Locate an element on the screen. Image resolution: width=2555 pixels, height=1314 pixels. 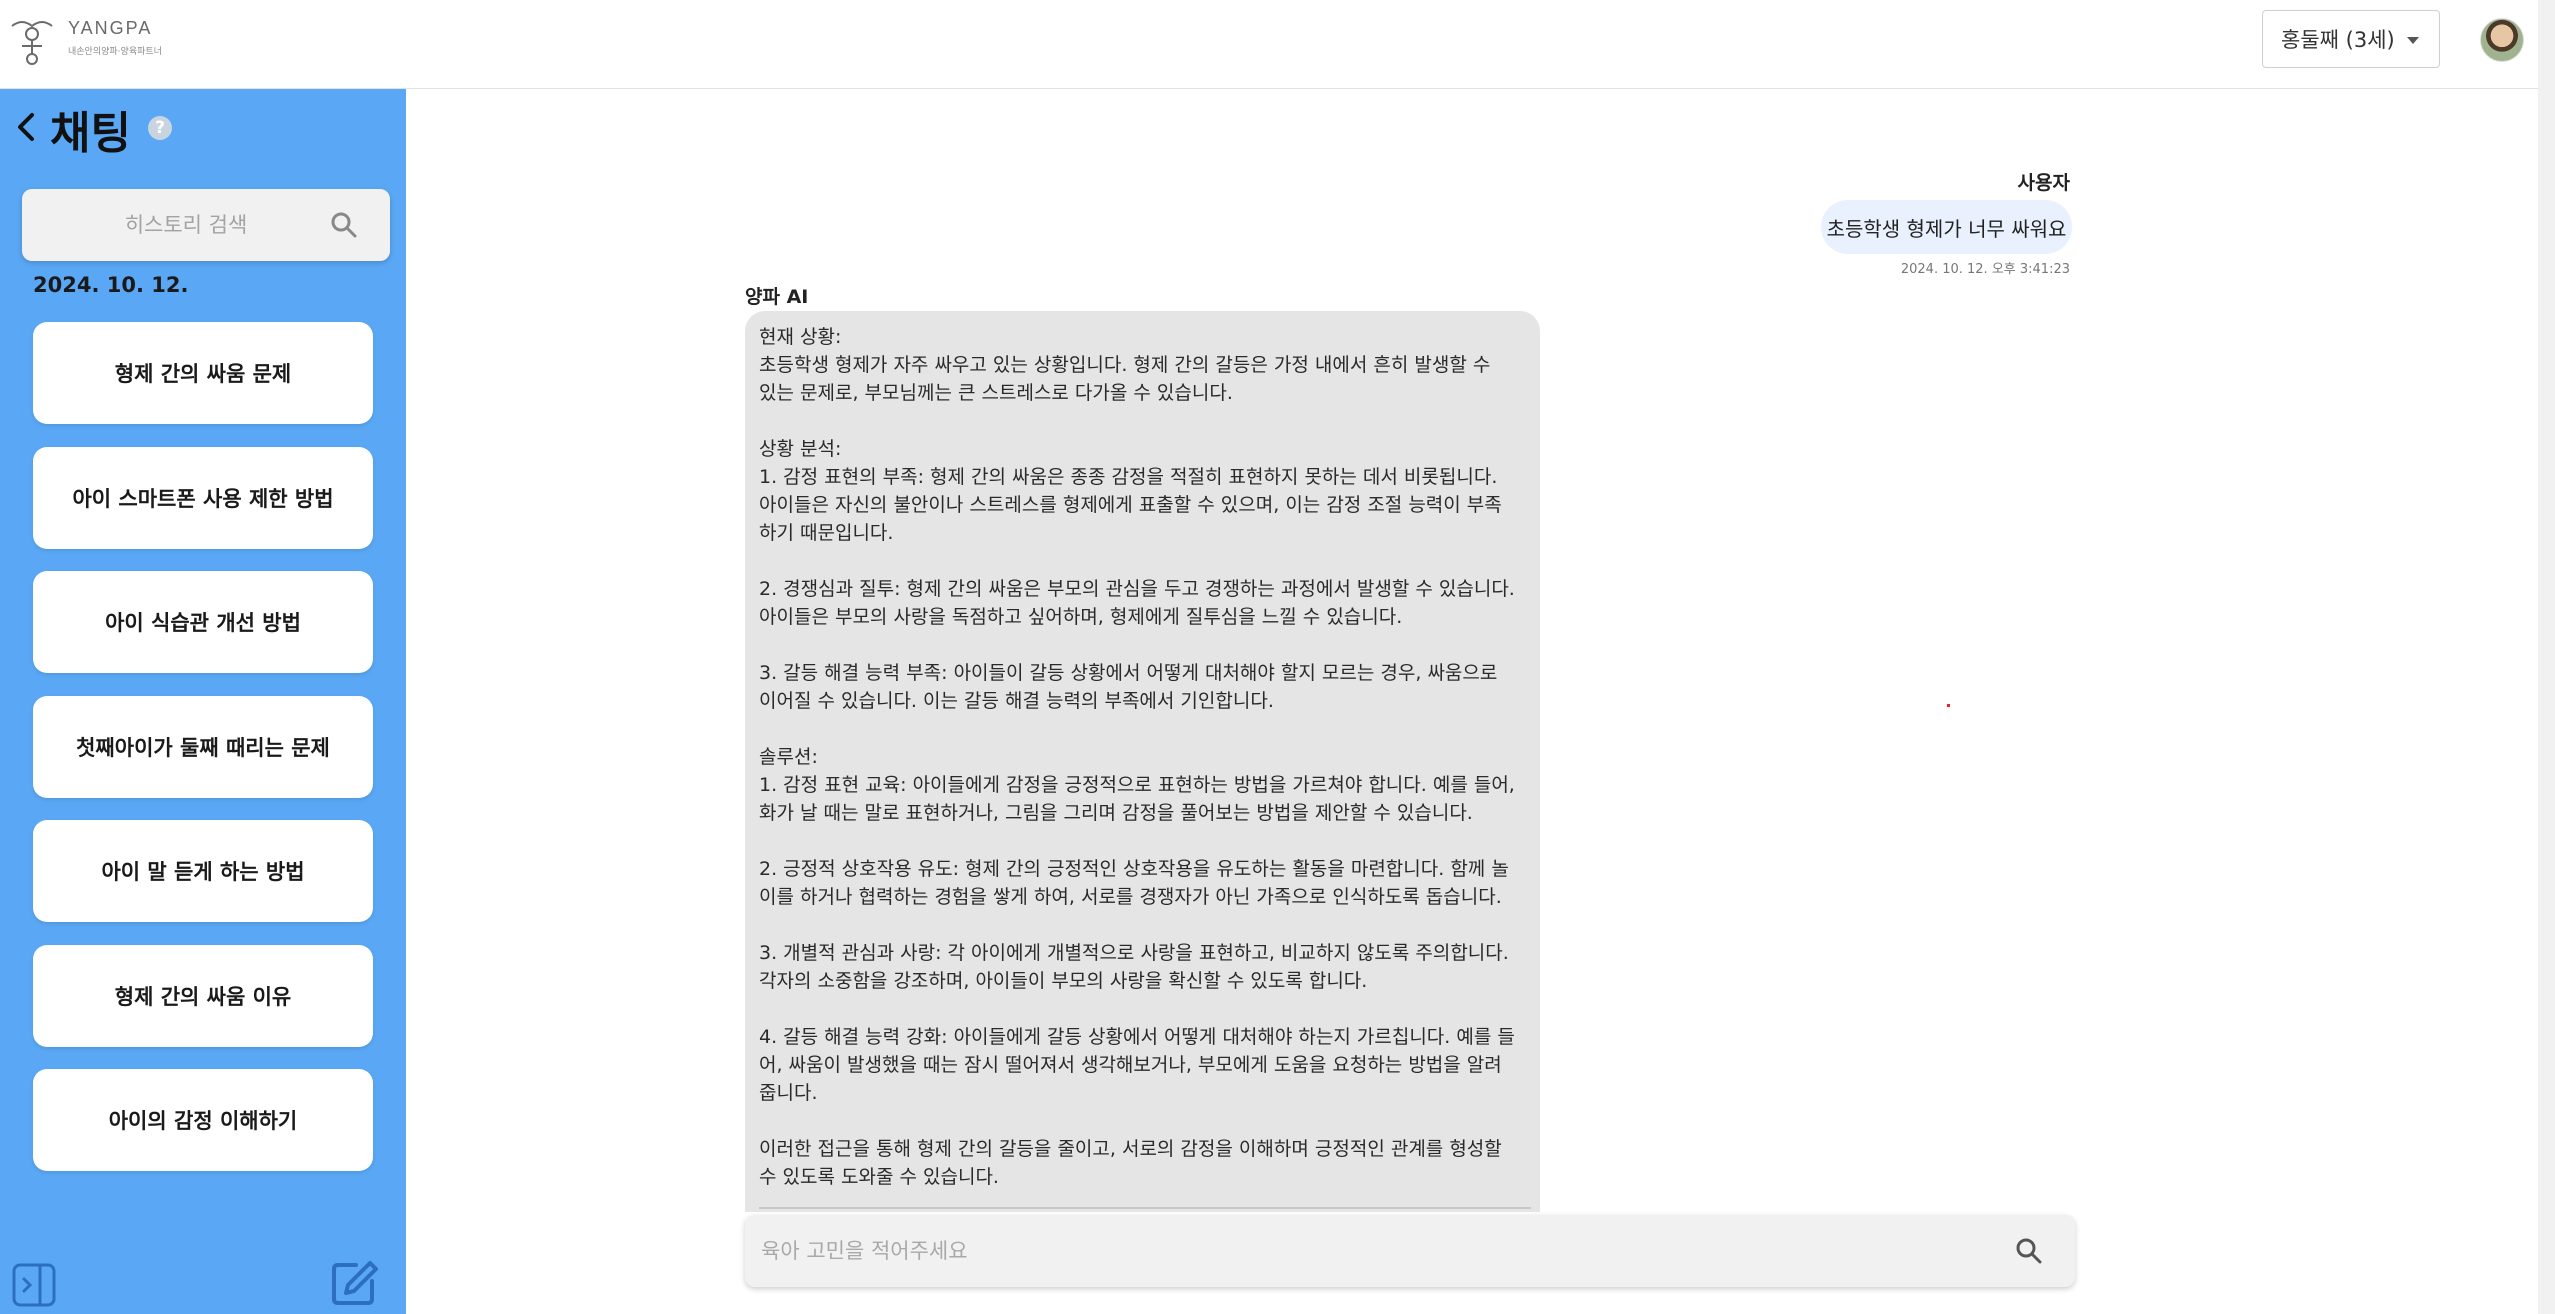
message-timestamp: 2024. 10. 12. 오후 3:41:23 is located at coordinates (1985, 269).